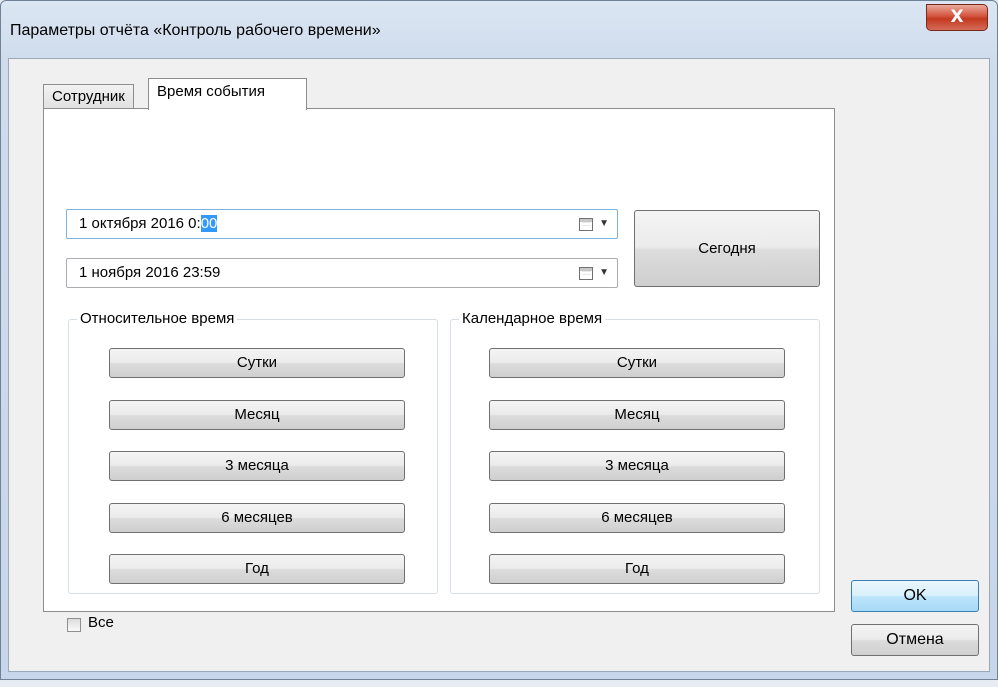 The image size is (998, 687). I want to click on all-checkbox-label: Все, so click(101, 622).